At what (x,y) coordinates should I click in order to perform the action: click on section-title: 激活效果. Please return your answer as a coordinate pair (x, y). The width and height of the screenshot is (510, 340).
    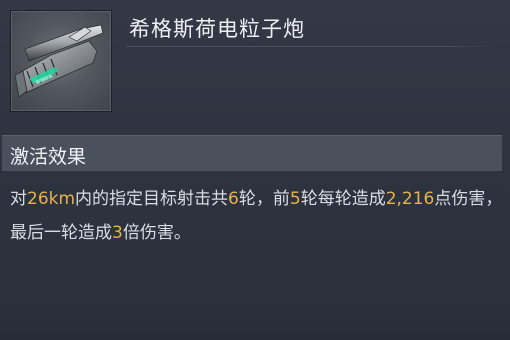
    Looking at the image, I should click on (48, 157).